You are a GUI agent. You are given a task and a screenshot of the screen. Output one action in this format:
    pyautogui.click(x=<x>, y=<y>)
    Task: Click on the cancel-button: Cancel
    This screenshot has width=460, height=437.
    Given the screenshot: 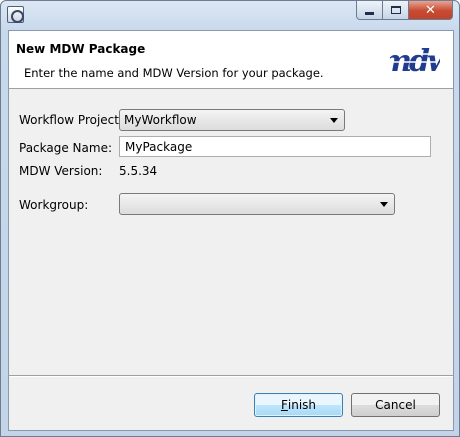 What is the action you would take?
    pyautogui.click(x=395, y=405)
    